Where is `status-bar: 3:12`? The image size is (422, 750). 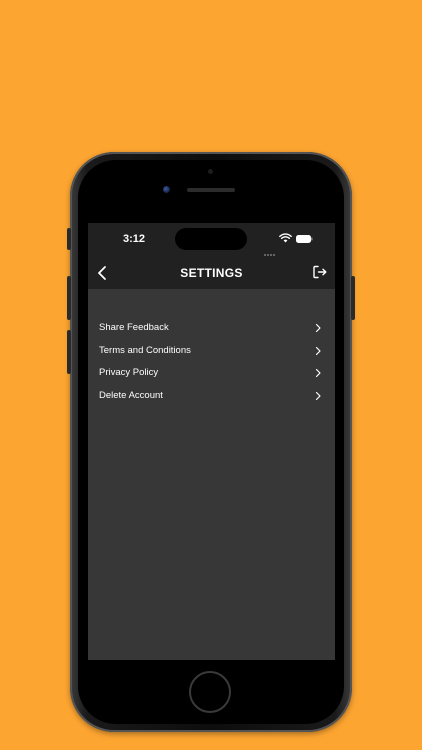
status-bar: 3:12 is located at coordinates (211, 240).